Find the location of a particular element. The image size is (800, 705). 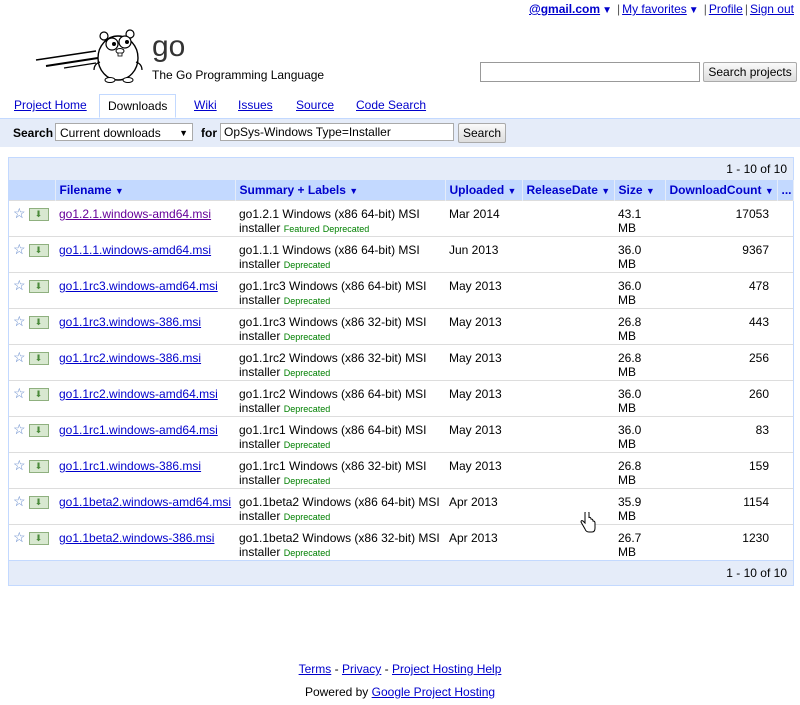

header-downloadcount-label: DownloadCount is located at coordinates (716, 190).